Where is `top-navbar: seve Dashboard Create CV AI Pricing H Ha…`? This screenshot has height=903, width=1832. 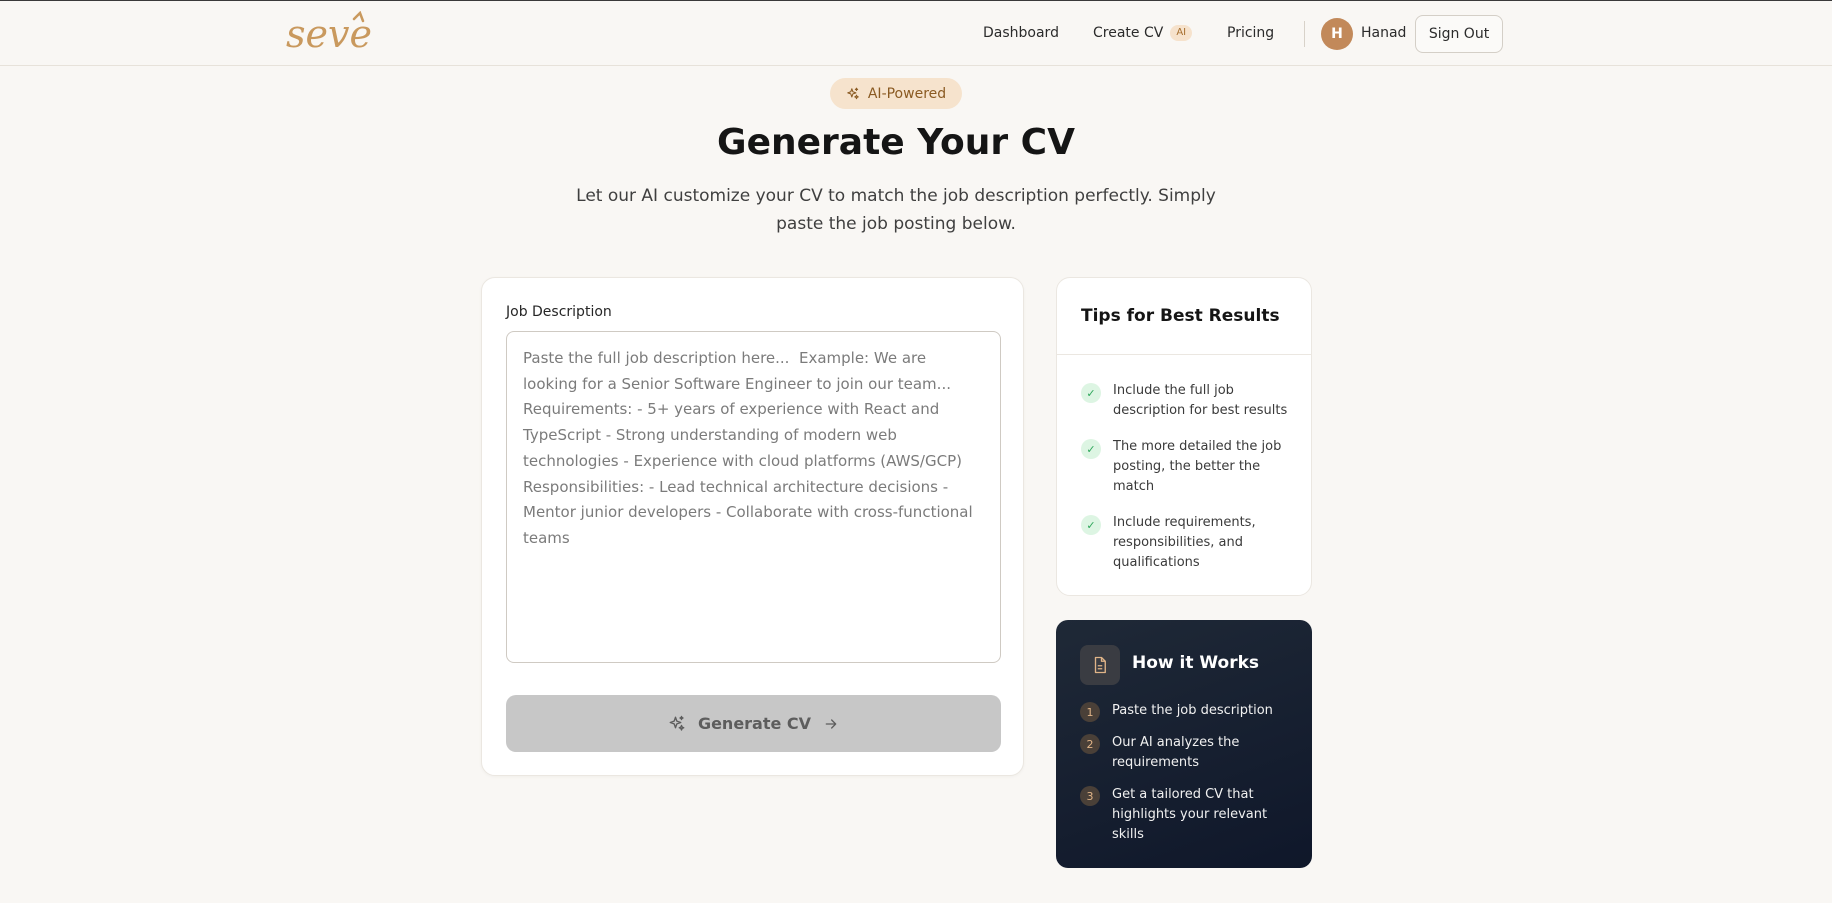 top-navbar: seve Dashboard Create CV AI Pricing H Ha… is located at coordinates (916, 33).